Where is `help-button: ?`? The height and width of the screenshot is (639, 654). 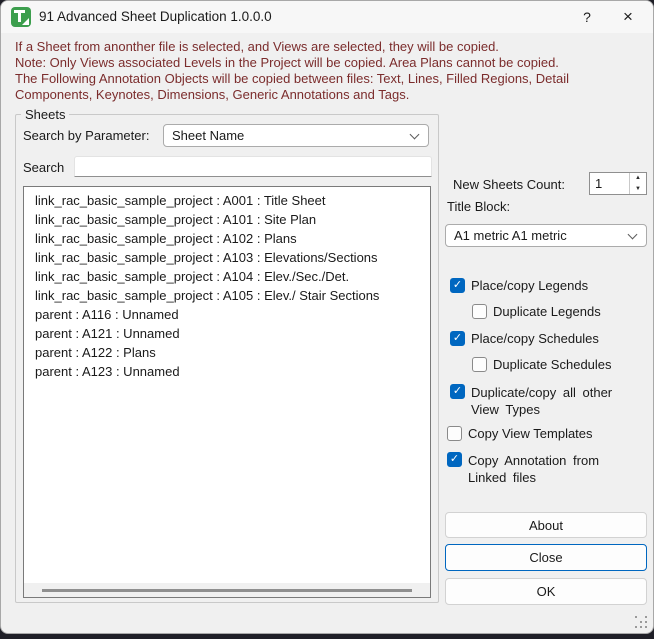 help-button: ? is located at coordinates (587, 16).